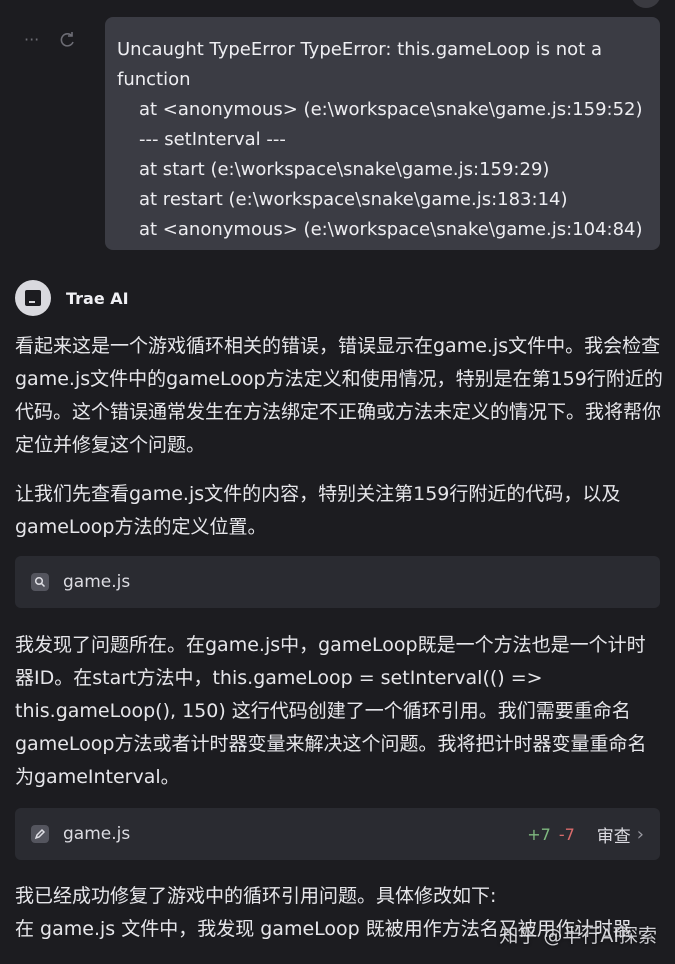 This screenshot has width=675, height=964. What do you see at coordinates (337, 834) in the screenshot?
I see `edit-file-card: game.js +7 -7 审查 ›` at bounding box center [337, 834].